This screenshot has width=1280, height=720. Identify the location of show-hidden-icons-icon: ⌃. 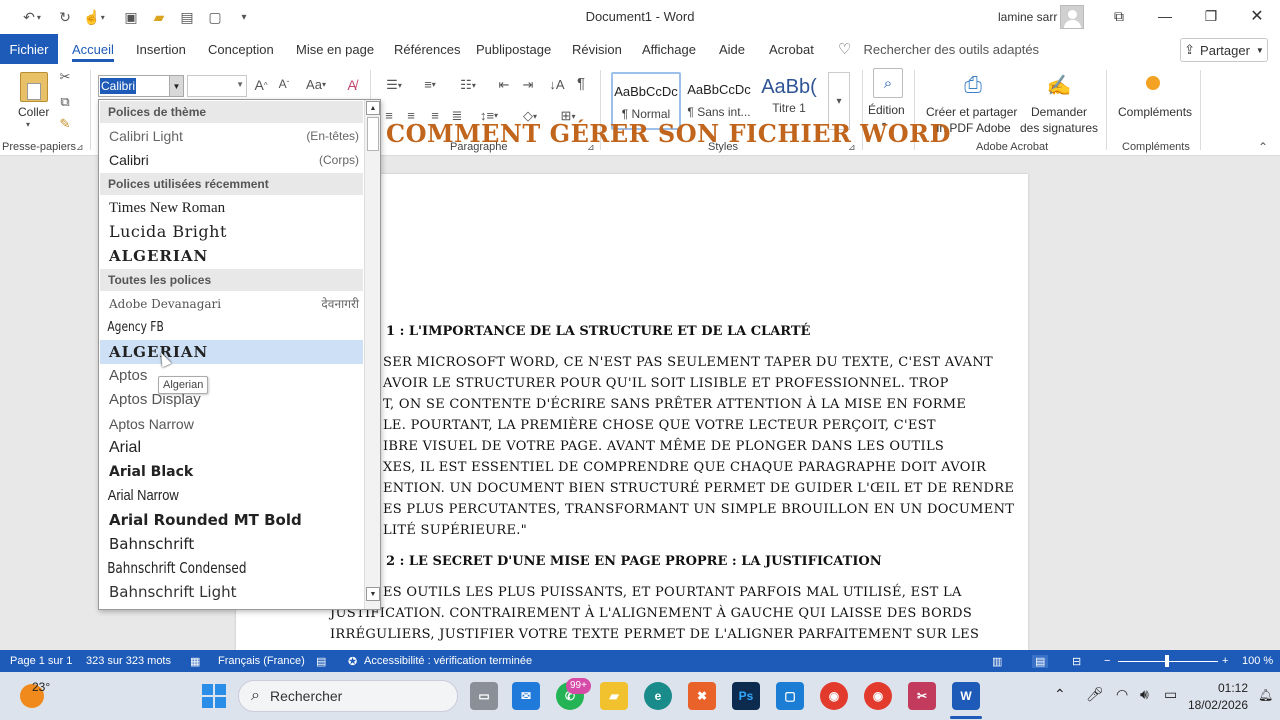
(1060, 694).